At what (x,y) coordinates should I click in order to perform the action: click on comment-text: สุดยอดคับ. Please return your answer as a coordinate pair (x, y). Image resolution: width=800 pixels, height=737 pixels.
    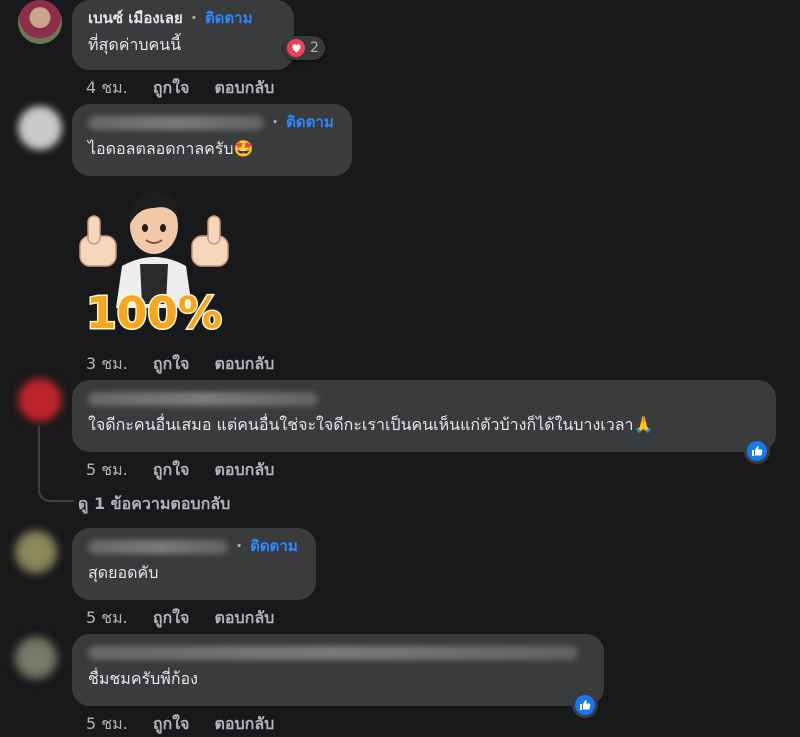
    Looking at the image, I should click on (123, 572).